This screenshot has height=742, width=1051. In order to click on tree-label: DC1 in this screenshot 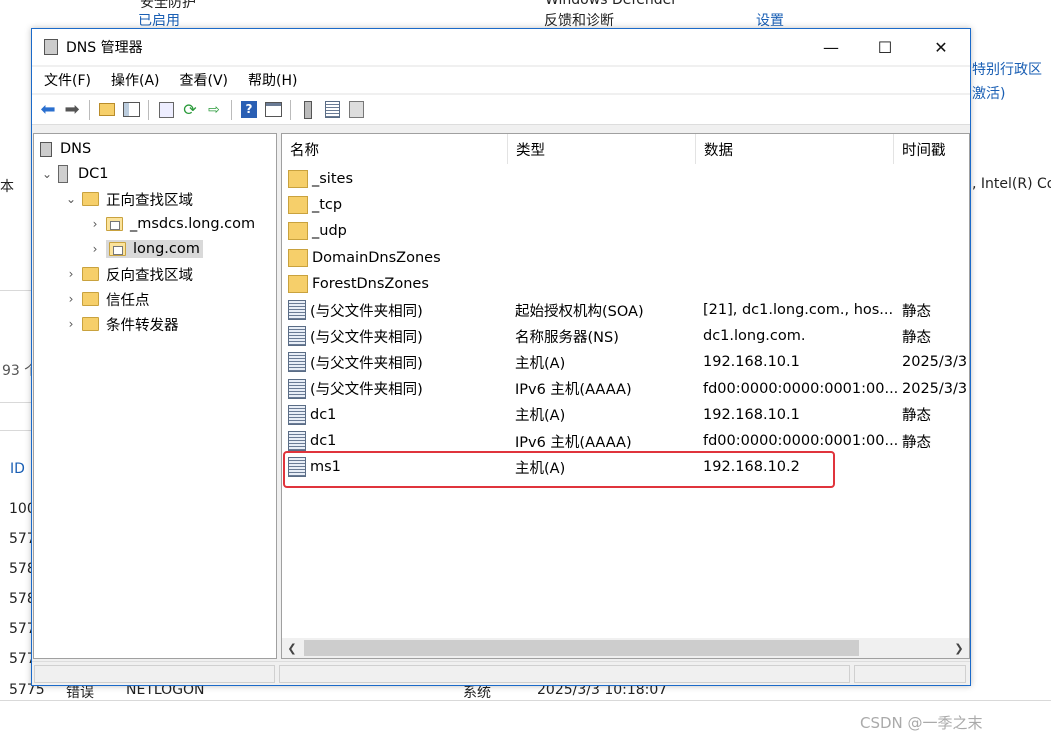, I will do `click(93, 174)`.